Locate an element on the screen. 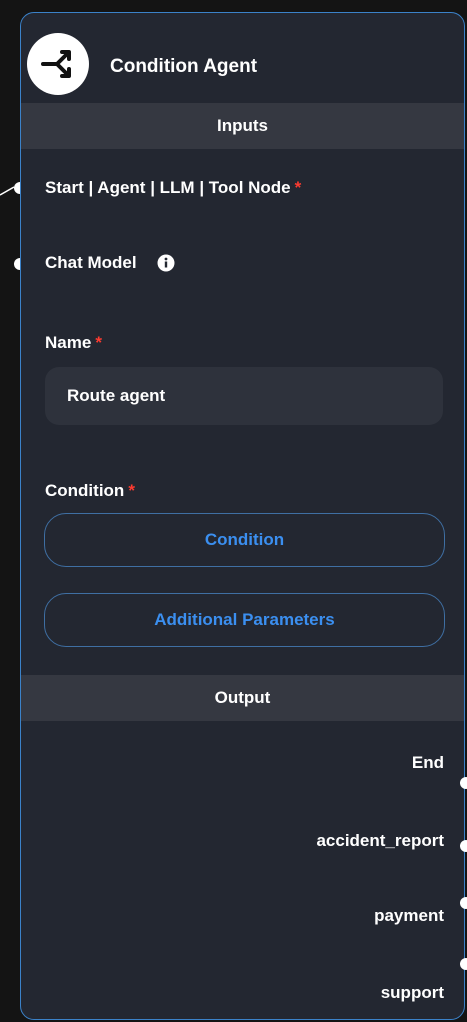 The width and height of the screenshot is (467, 1022). output-section-label: Output is located at coordinates (242, 697).